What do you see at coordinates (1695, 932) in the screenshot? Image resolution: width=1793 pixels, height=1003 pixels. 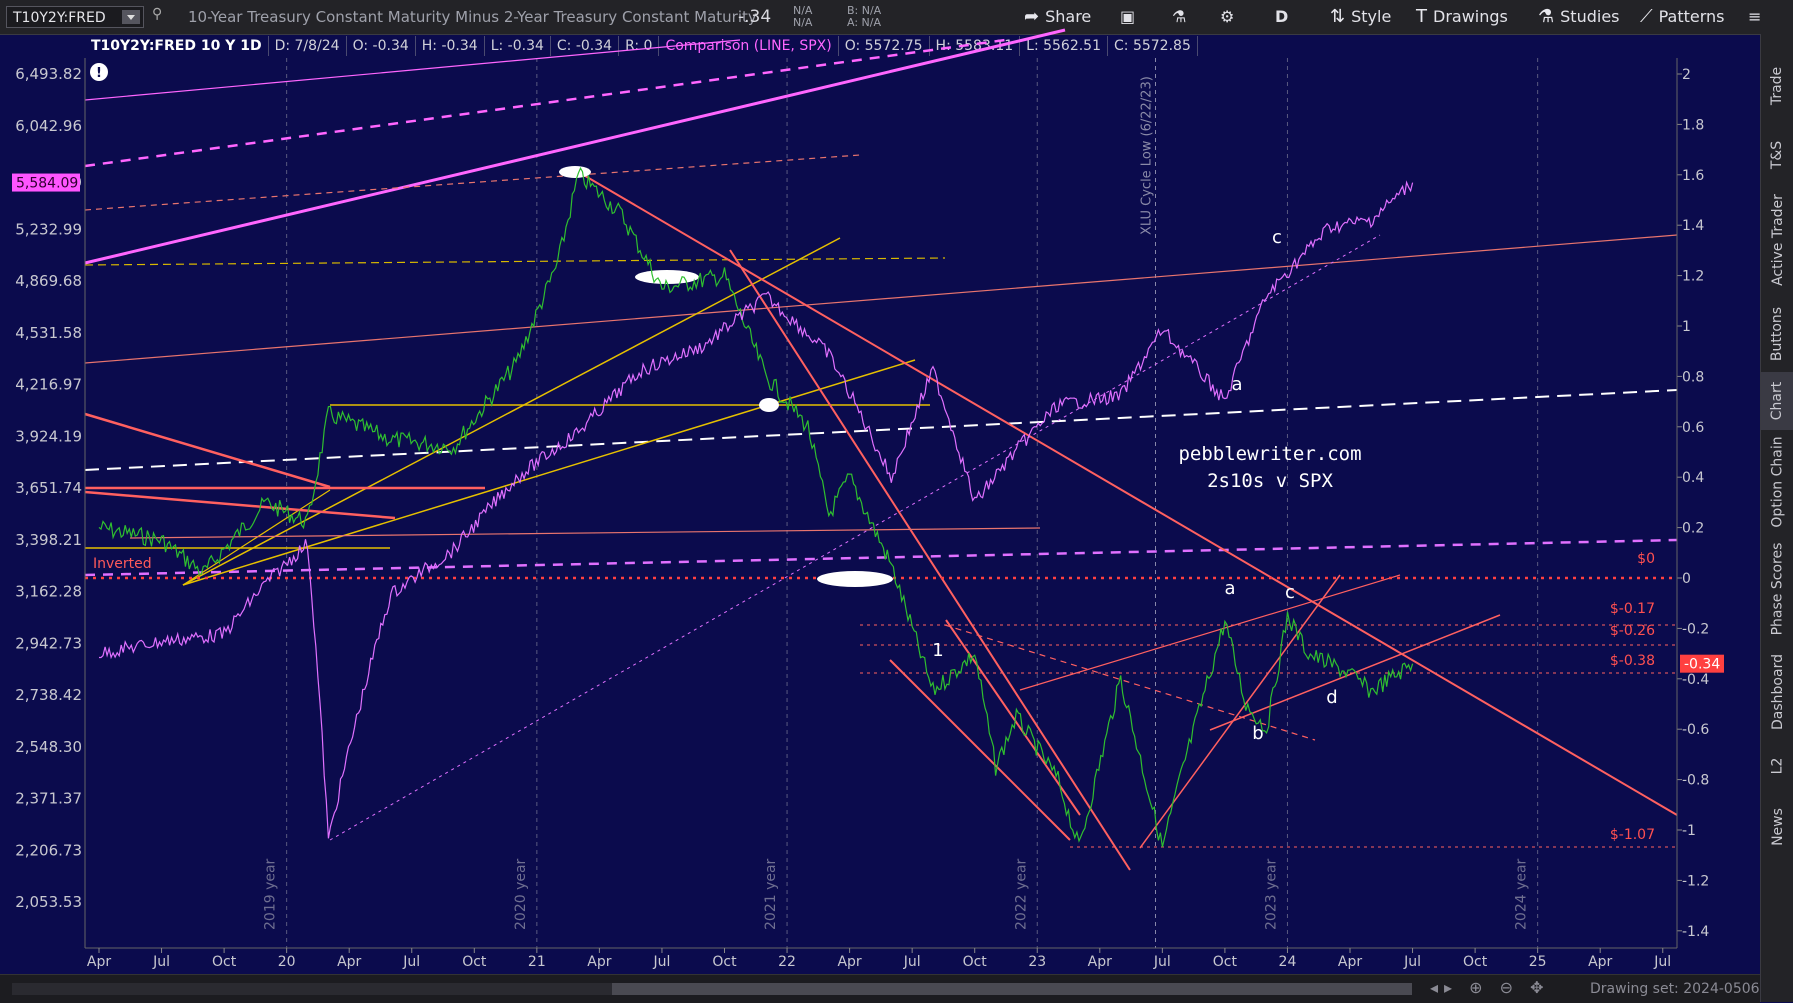 I see `right-tick-label: -1.4` at bounding box center [1695, 932].